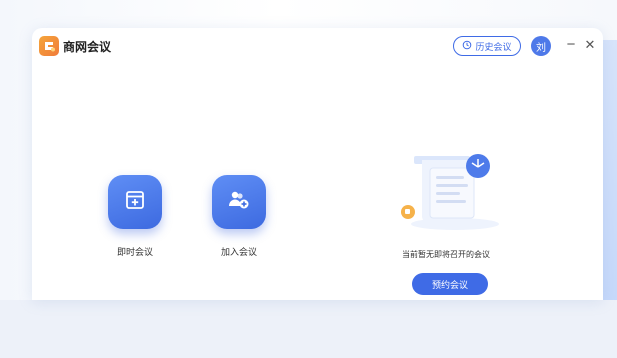  What do you see at coordinates (467, 46) in the screenshot?
I see `clock-history-icon` at bounding box center [467, 46].